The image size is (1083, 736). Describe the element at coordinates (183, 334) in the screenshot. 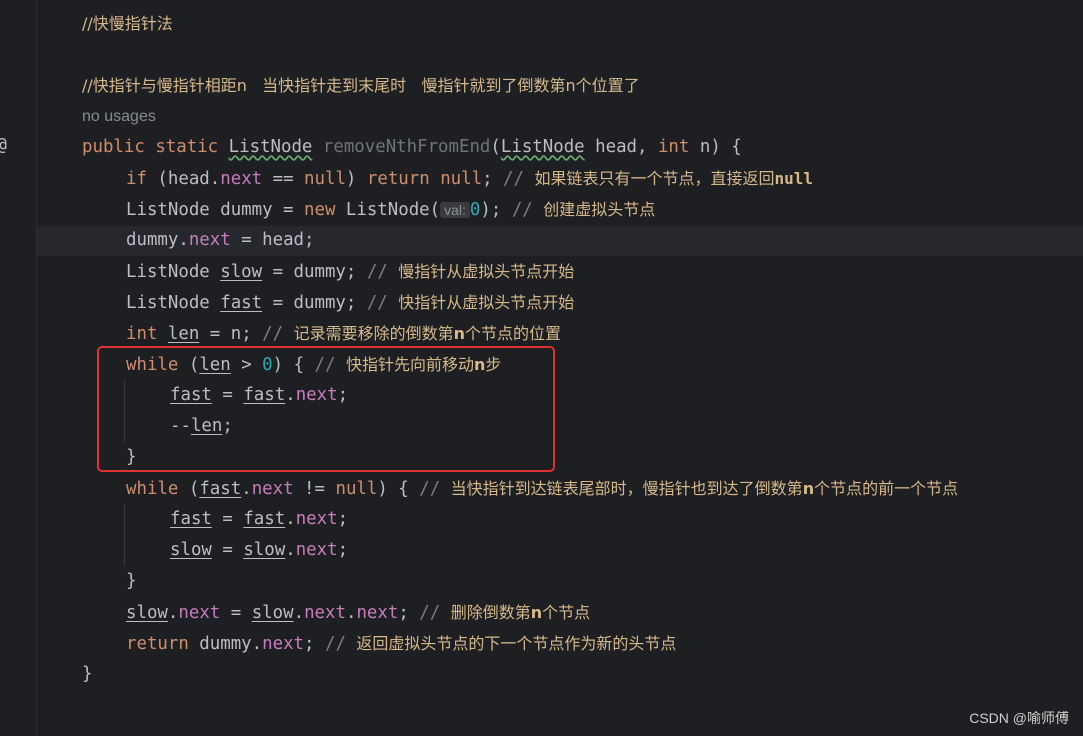

I see `variable: len` at that location.